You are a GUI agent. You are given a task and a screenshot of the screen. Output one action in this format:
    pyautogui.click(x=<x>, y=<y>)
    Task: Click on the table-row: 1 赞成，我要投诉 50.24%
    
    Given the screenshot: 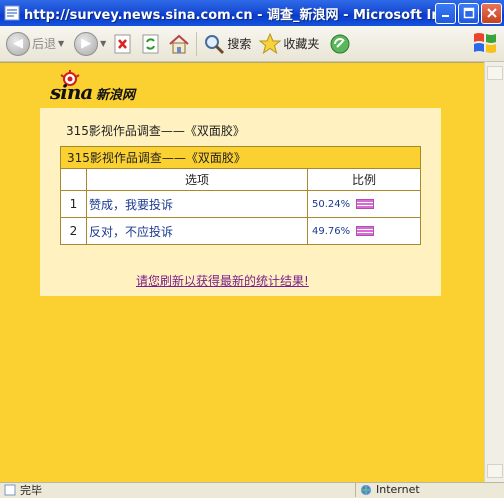 What is the action you would take?
    pyautogui.click(x=240, y=204)
    